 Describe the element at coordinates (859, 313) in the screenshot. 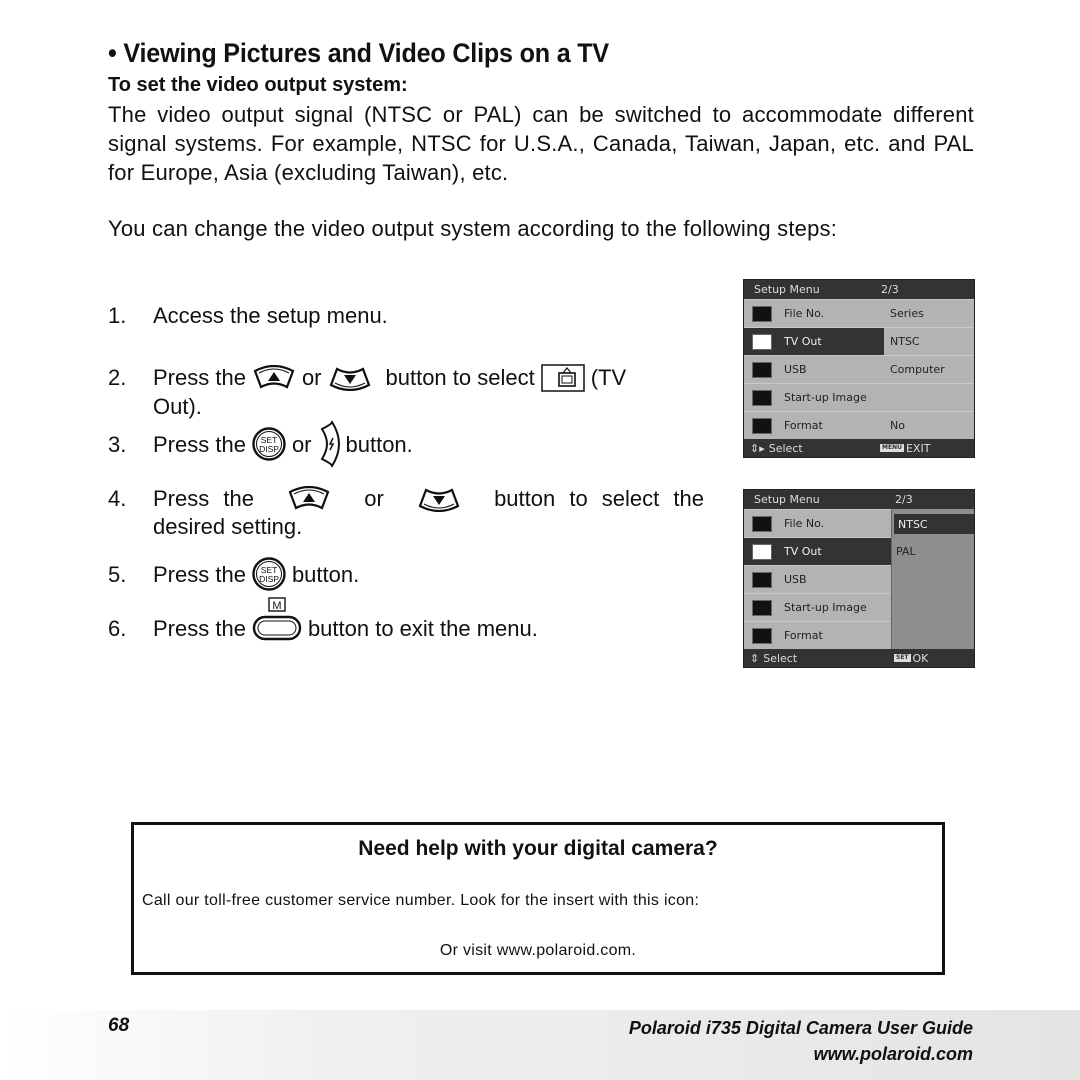

I see `menu-item-file-no: File No. Series` at that location.